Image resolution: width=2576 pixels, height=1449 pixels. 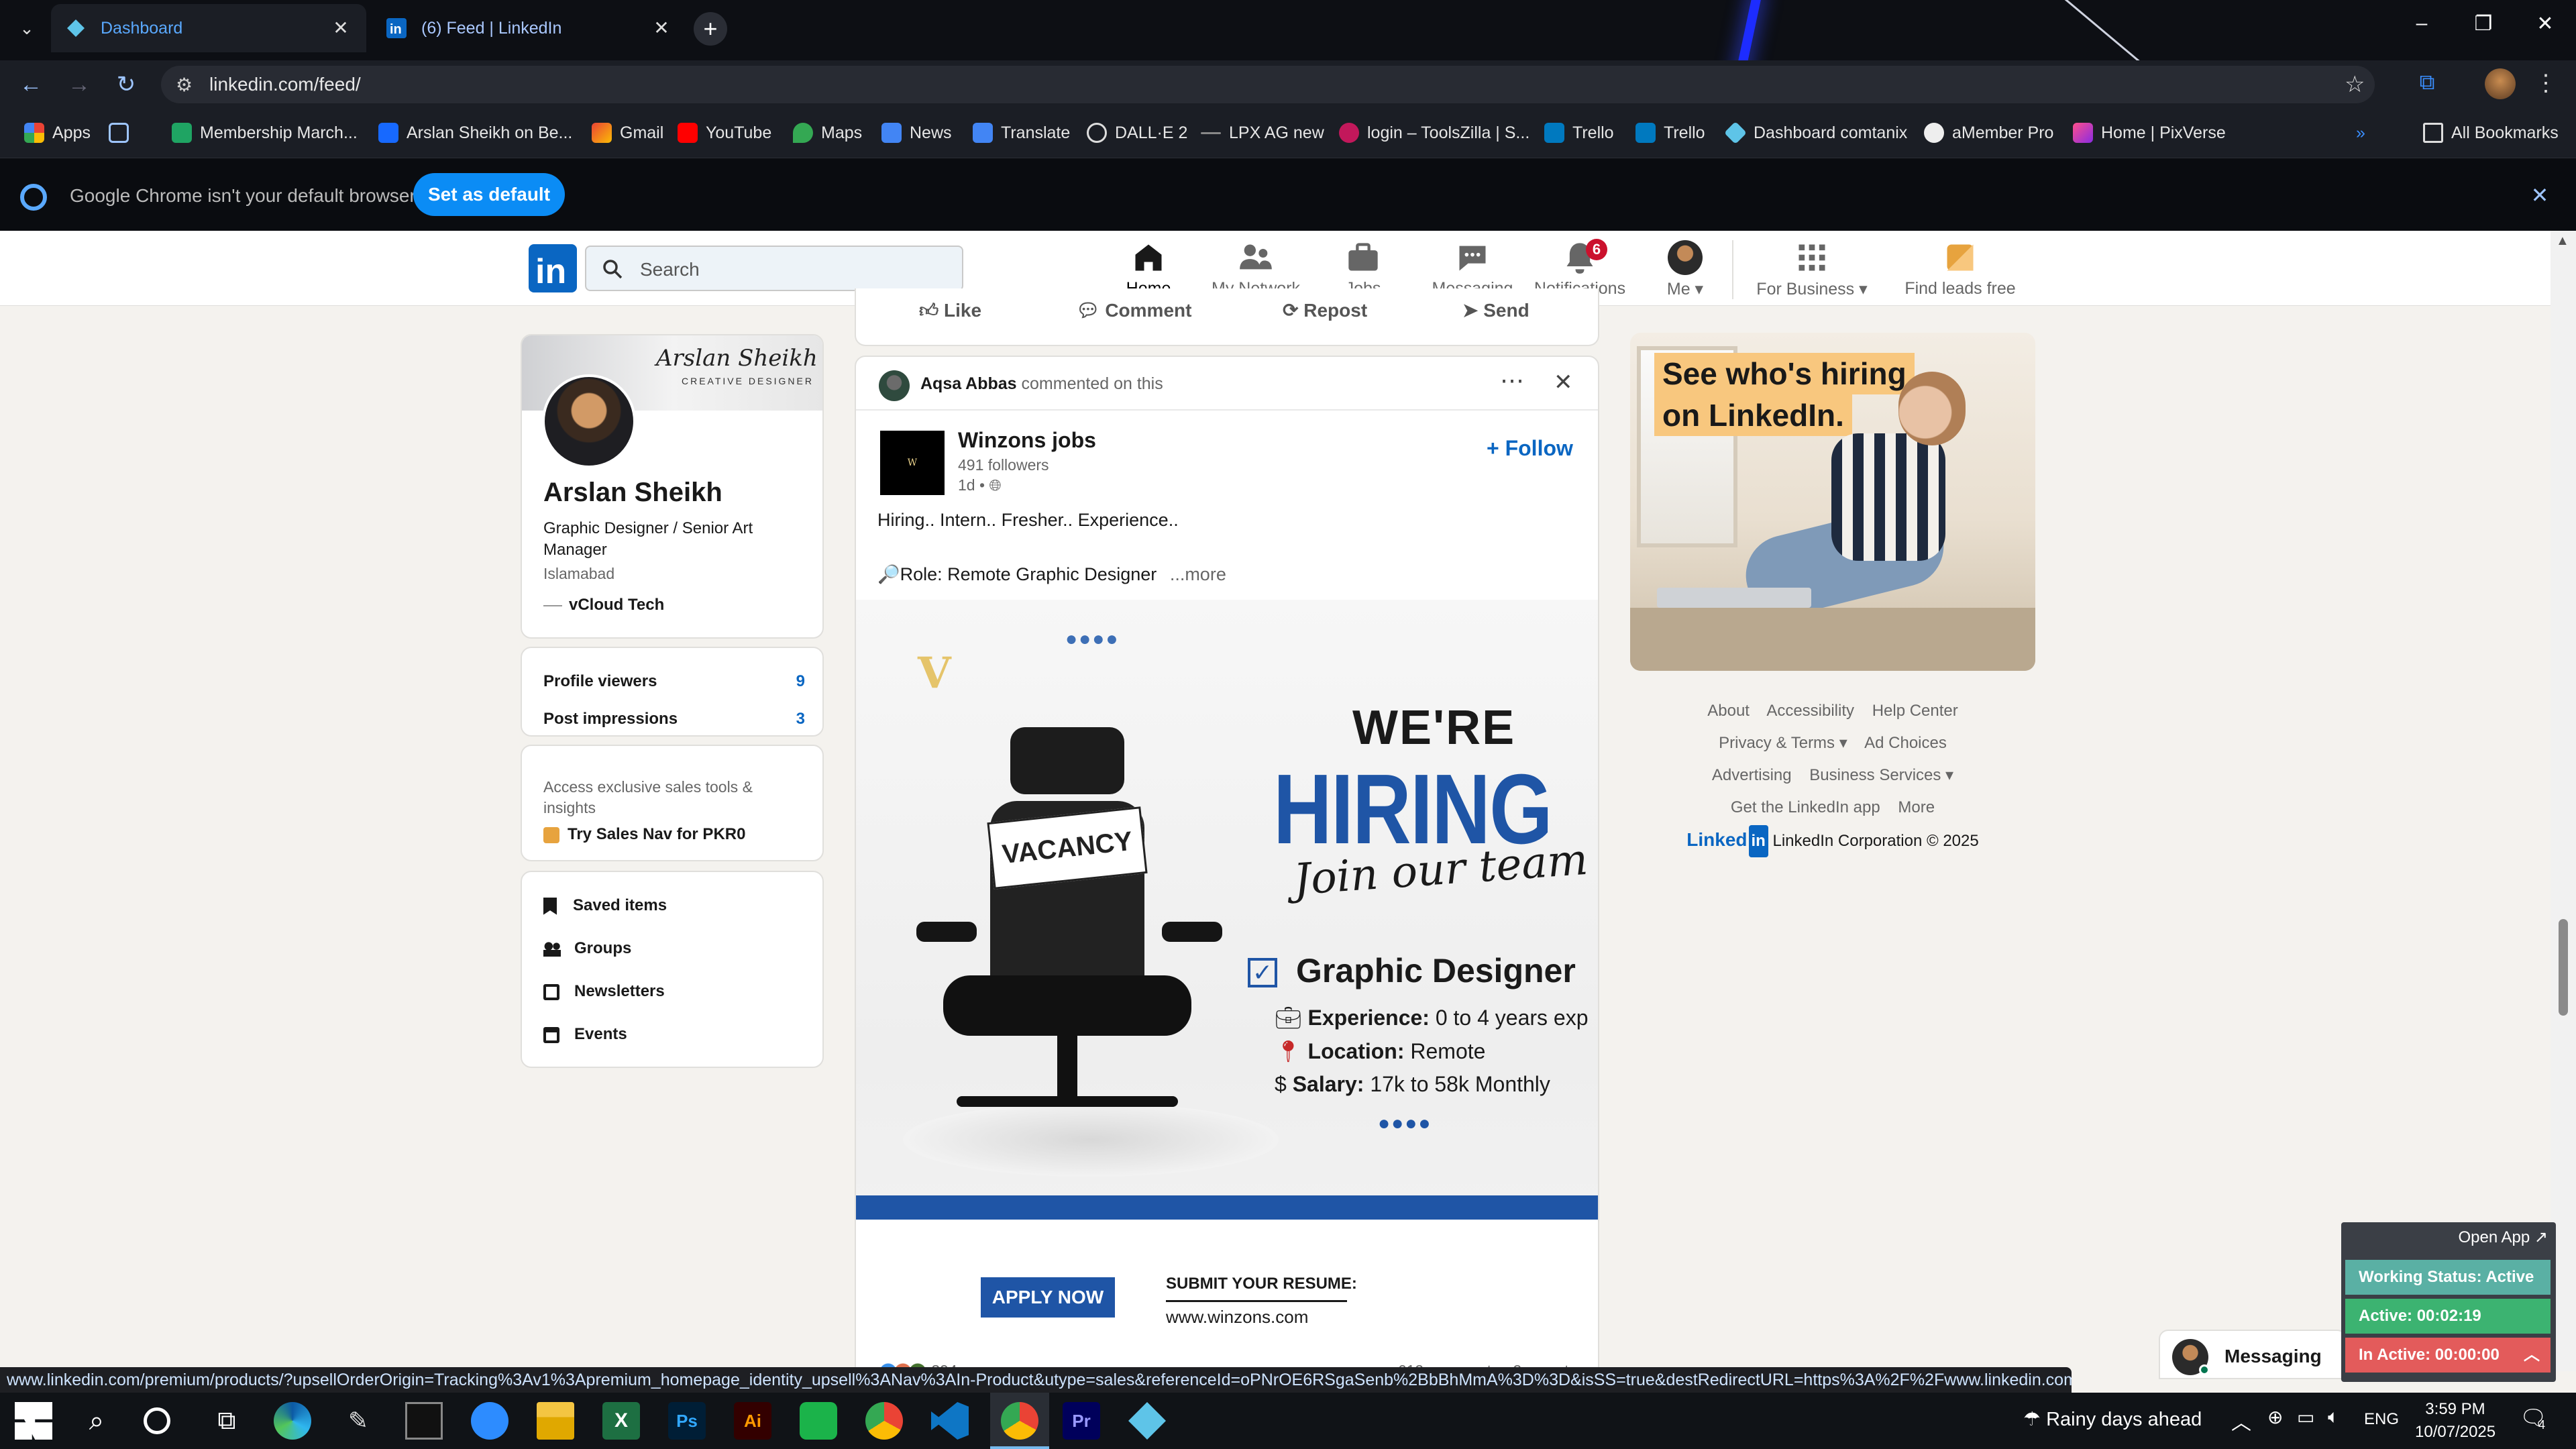 What do you see at coordinates (33, 1421) in the screenshot?
I see `windows-start-icon` at bounding box center [33, 1421].